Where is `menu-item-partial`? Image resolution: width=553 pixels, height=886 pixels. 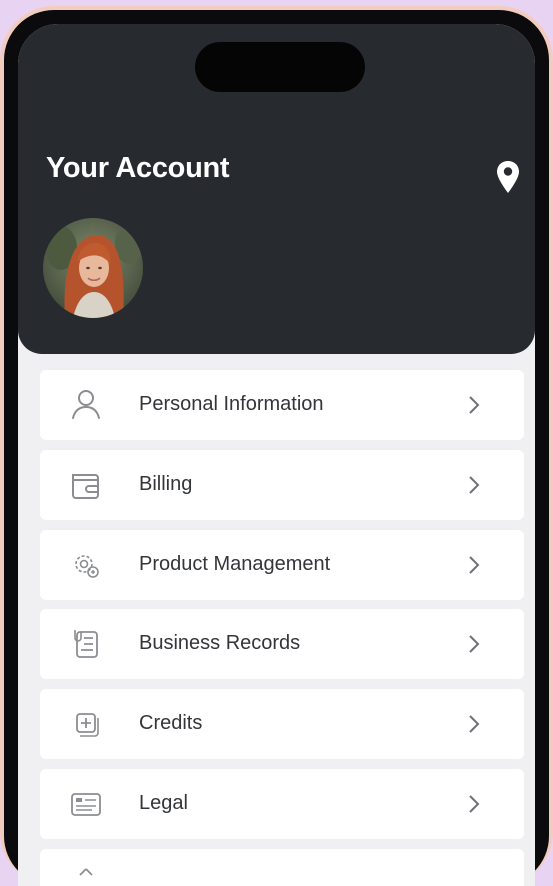
menu-item-partial is located at coordinates (282, 867).